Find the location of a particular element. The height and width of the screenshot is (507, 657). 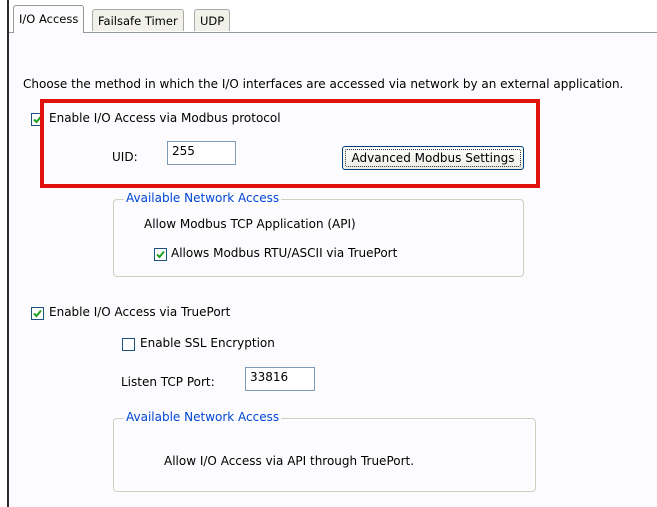

modbus-rtu-checkbox is located at coordinates (160, 254).